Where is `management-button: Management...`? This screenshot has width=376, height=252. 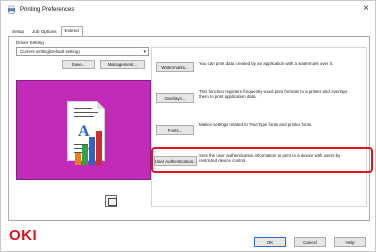
management-button: Management... is located at coordinates (122, 64).